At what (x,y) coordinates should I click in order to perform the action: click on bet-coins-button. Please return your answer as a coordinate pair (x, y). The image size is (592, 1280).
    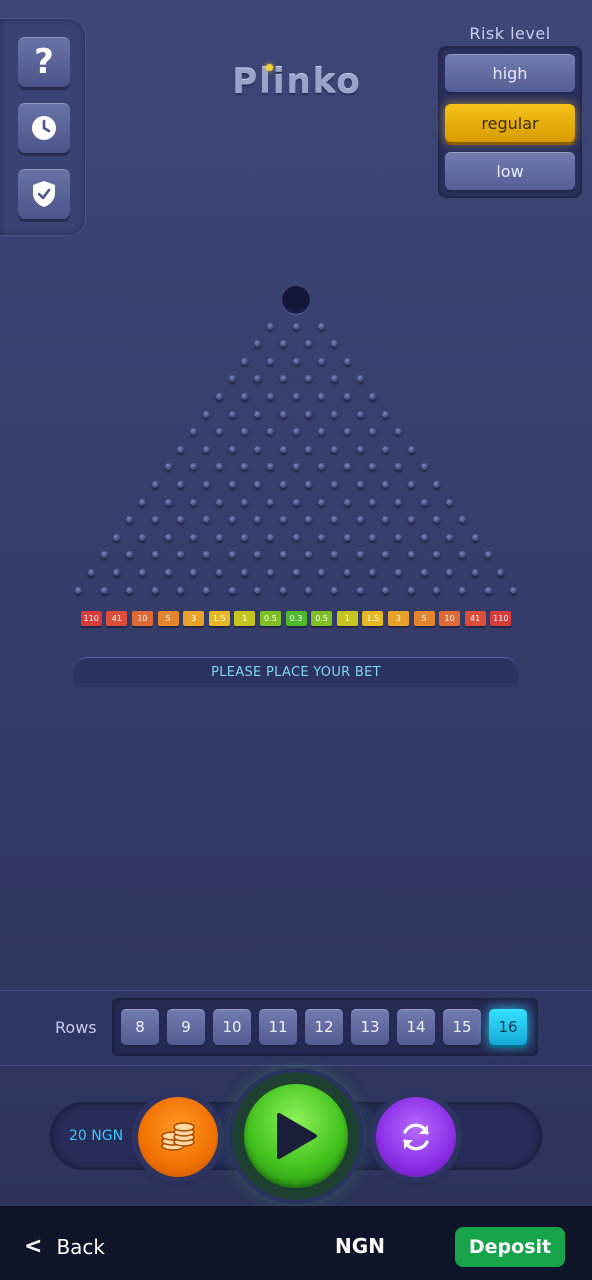
    Looking at the image, I should click on (178, 1137).